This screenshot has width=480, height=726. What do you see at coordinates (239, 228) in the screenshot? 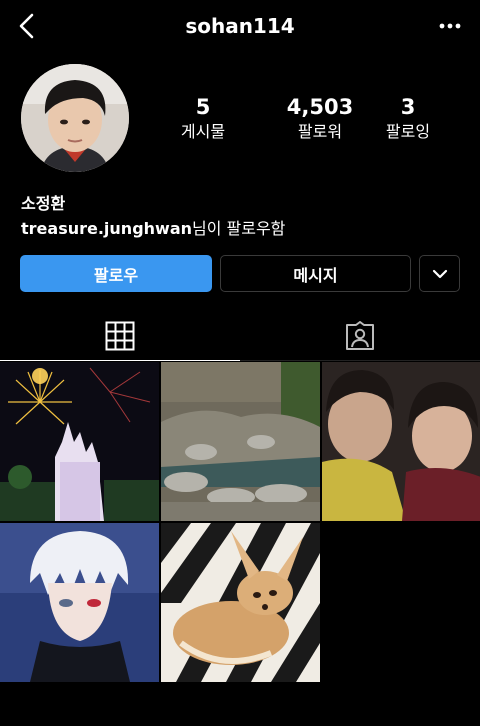
I see `followed-by-suffix: 님이 팔로우함` at bounding box center [239, 228].